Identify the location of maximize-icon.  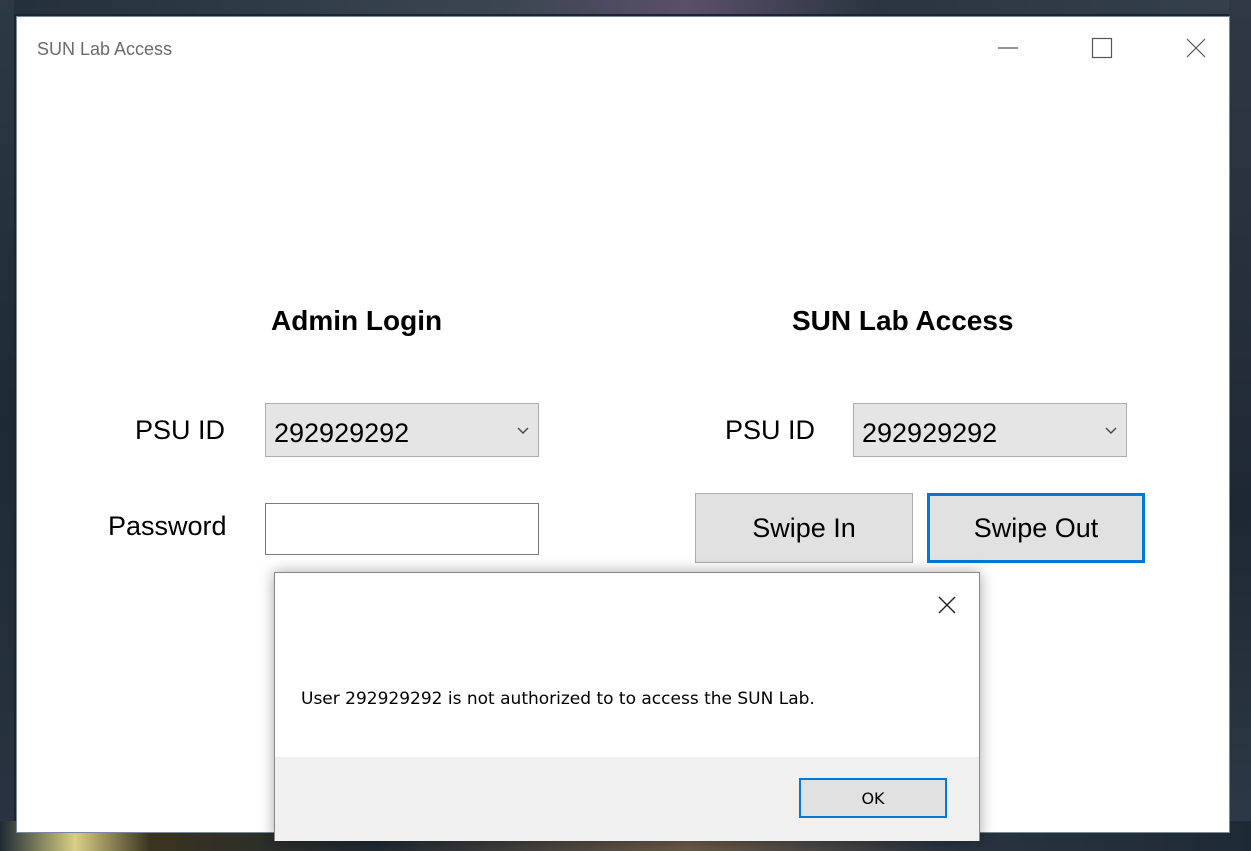
(1102, 48).